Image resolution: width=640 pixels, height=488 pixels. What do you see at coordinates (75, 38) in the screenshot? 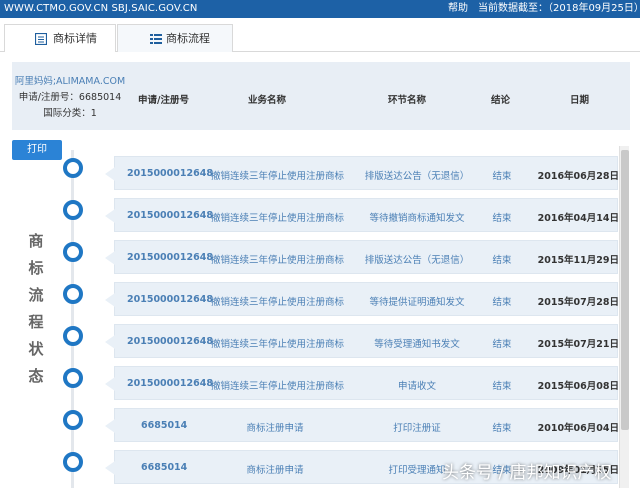
I see `tab-label: 商标详情` at bounding box center [75, 38].